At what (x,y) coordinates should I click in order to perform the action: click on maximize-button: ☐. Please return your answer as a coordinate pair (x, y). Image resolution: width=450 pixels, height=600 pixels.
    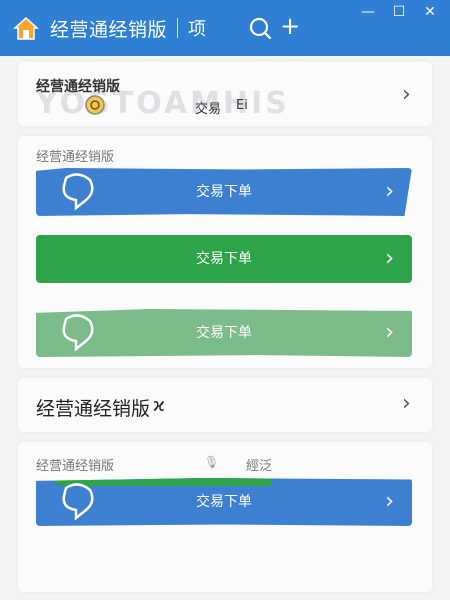
    Looking at the image, I should click on (399, 12).